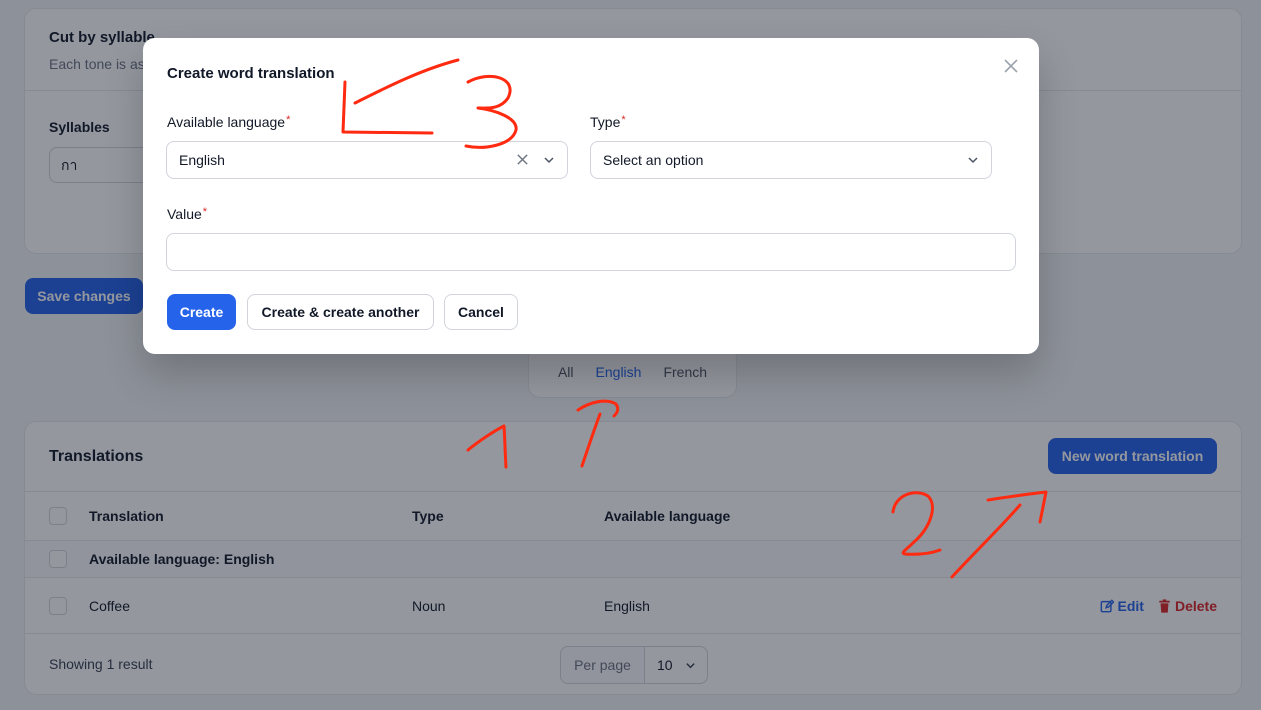 This screenshot has width=1261, height=710. I want to click on language-select-value: English, so click(202, 160).